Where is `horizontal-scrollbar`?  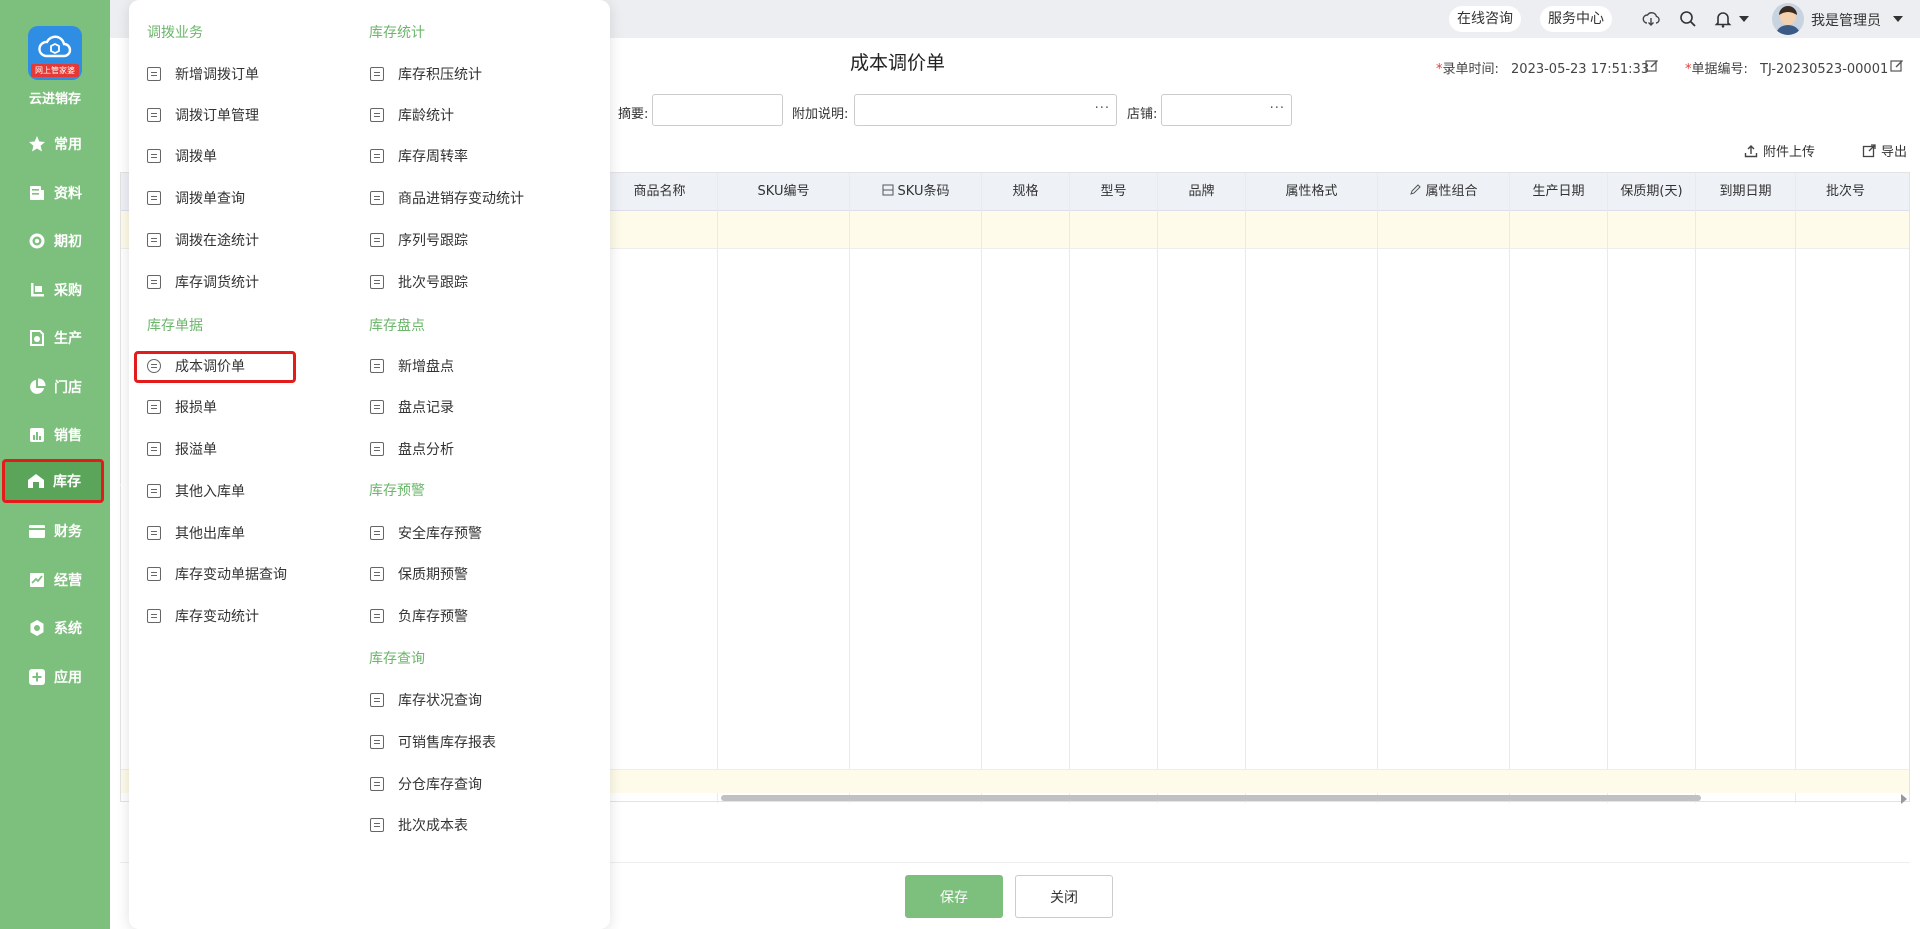 horizontal-scrollbar is located at coordinates (1211, 798).